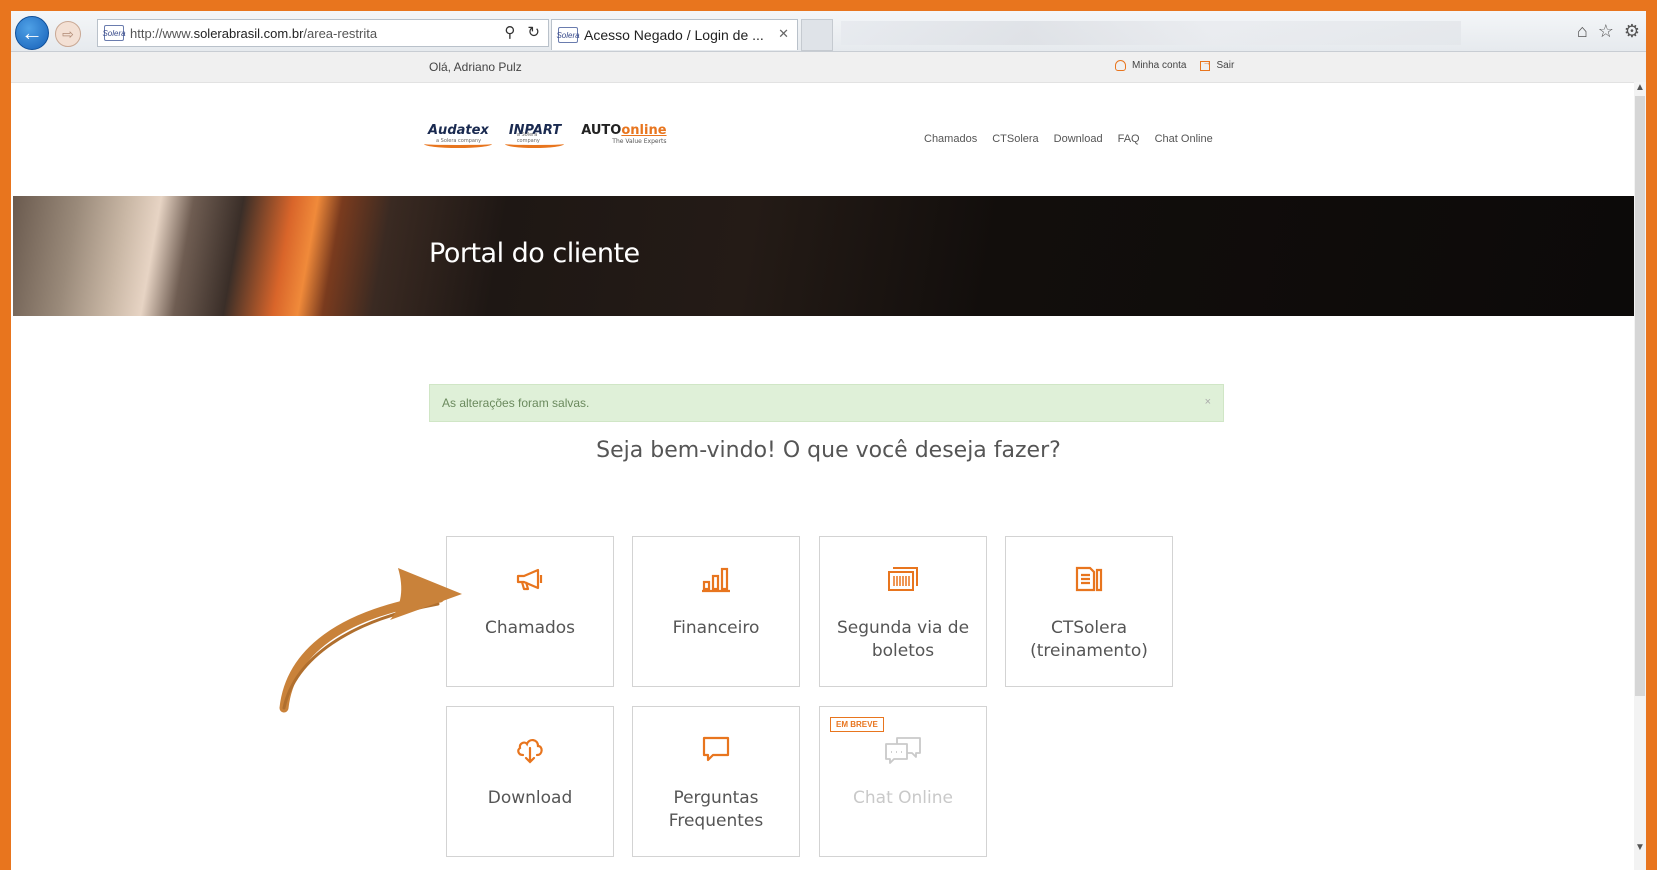 The height and width of the screenshot is (870, 1657). I want to click on success-alert: As alterações foram salvas. ×, so click(826, 403).